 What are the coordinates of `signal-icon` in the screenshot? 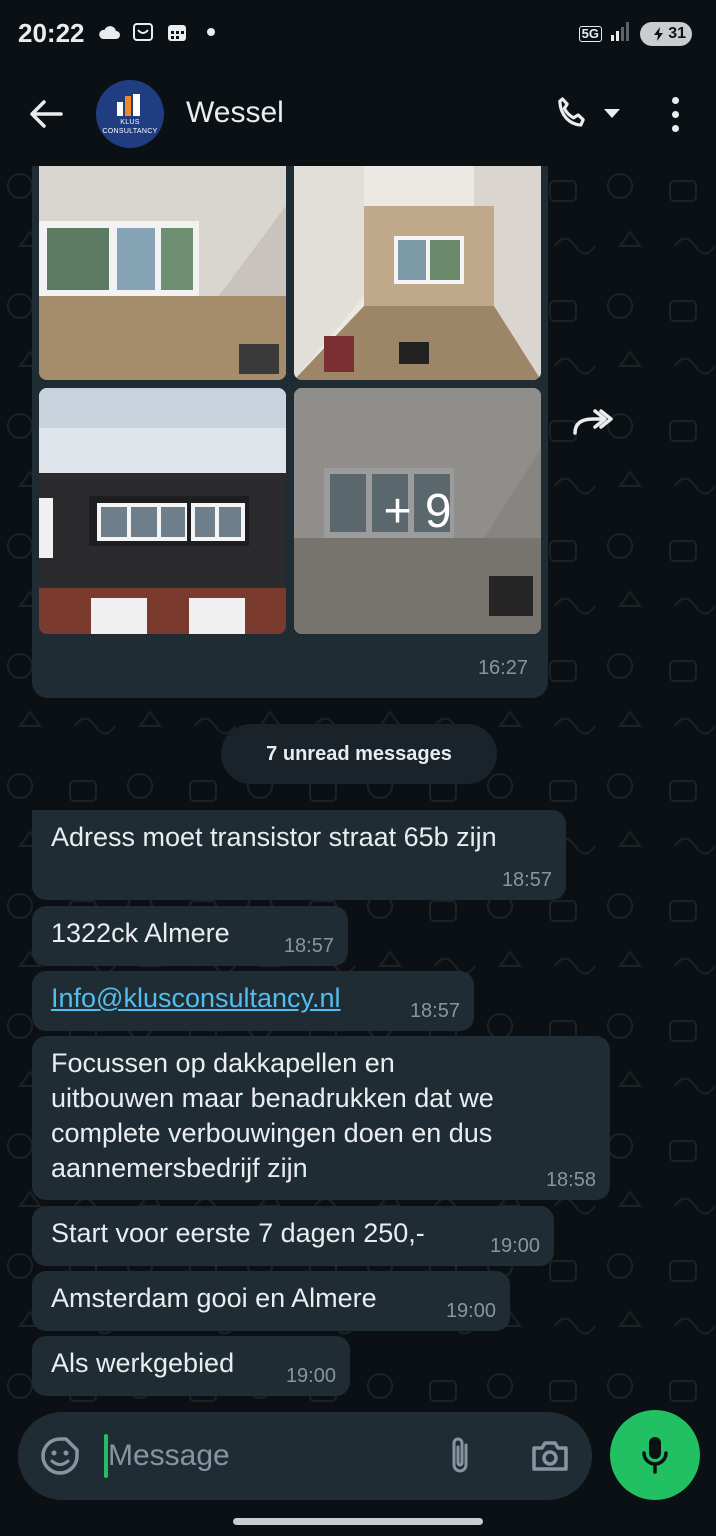 It's located at (621, 33).